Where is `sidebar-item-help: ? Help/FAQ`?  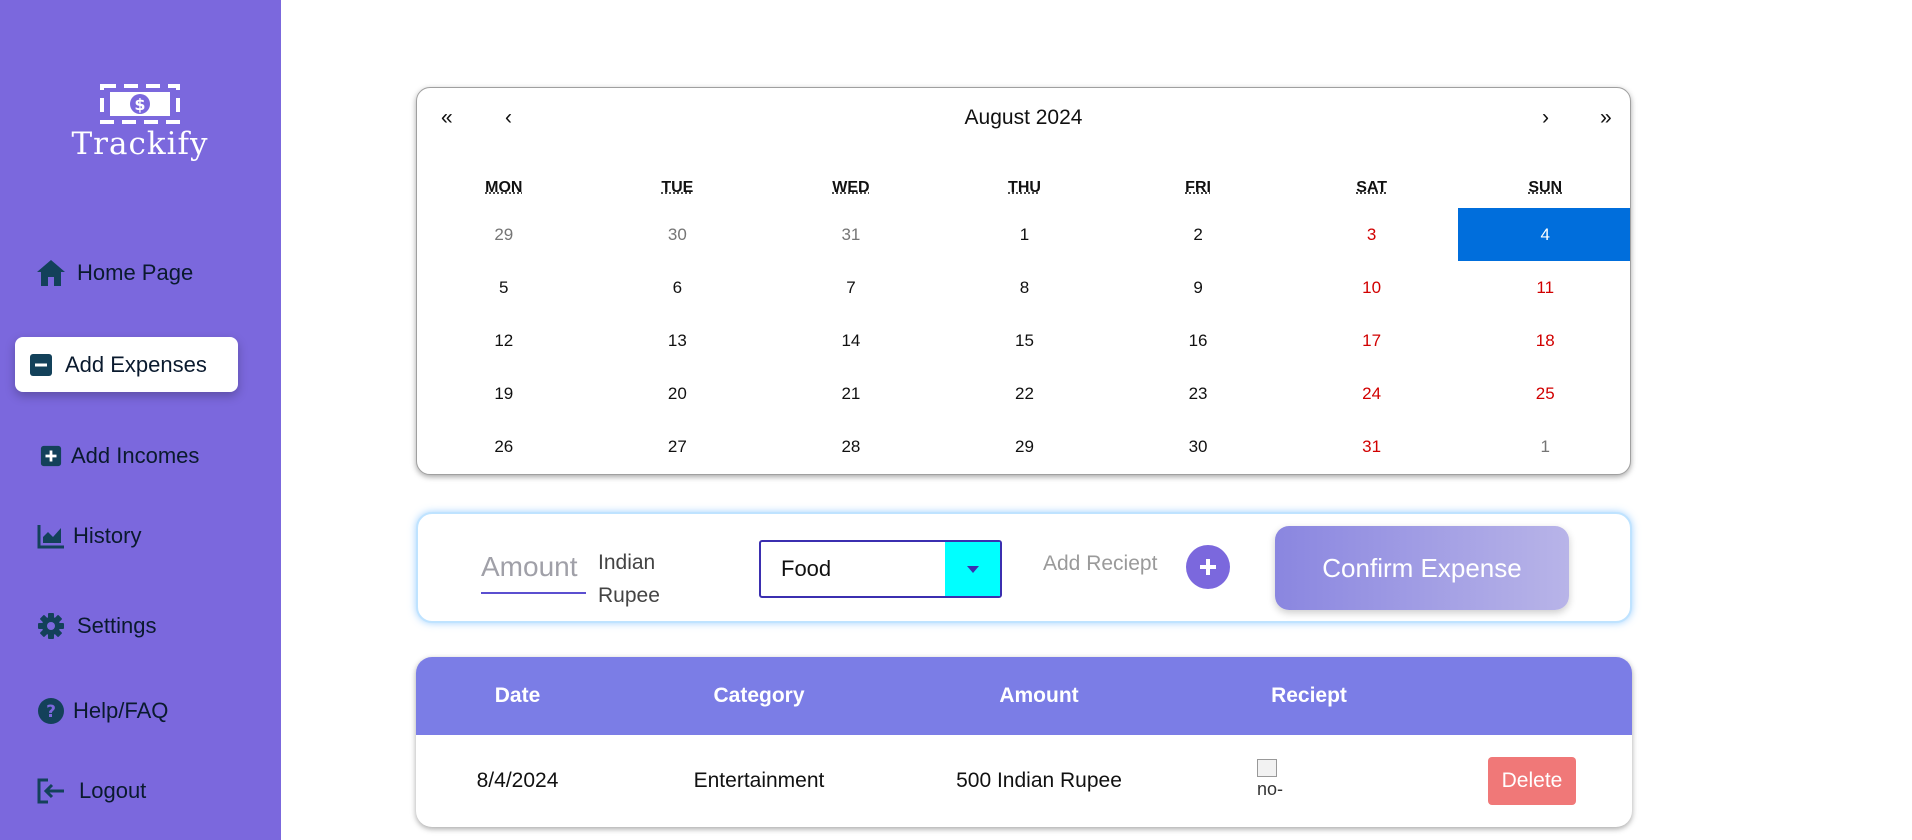
sidebar-item-help: ? Help/FAQ is located at coordinates (126, 710).